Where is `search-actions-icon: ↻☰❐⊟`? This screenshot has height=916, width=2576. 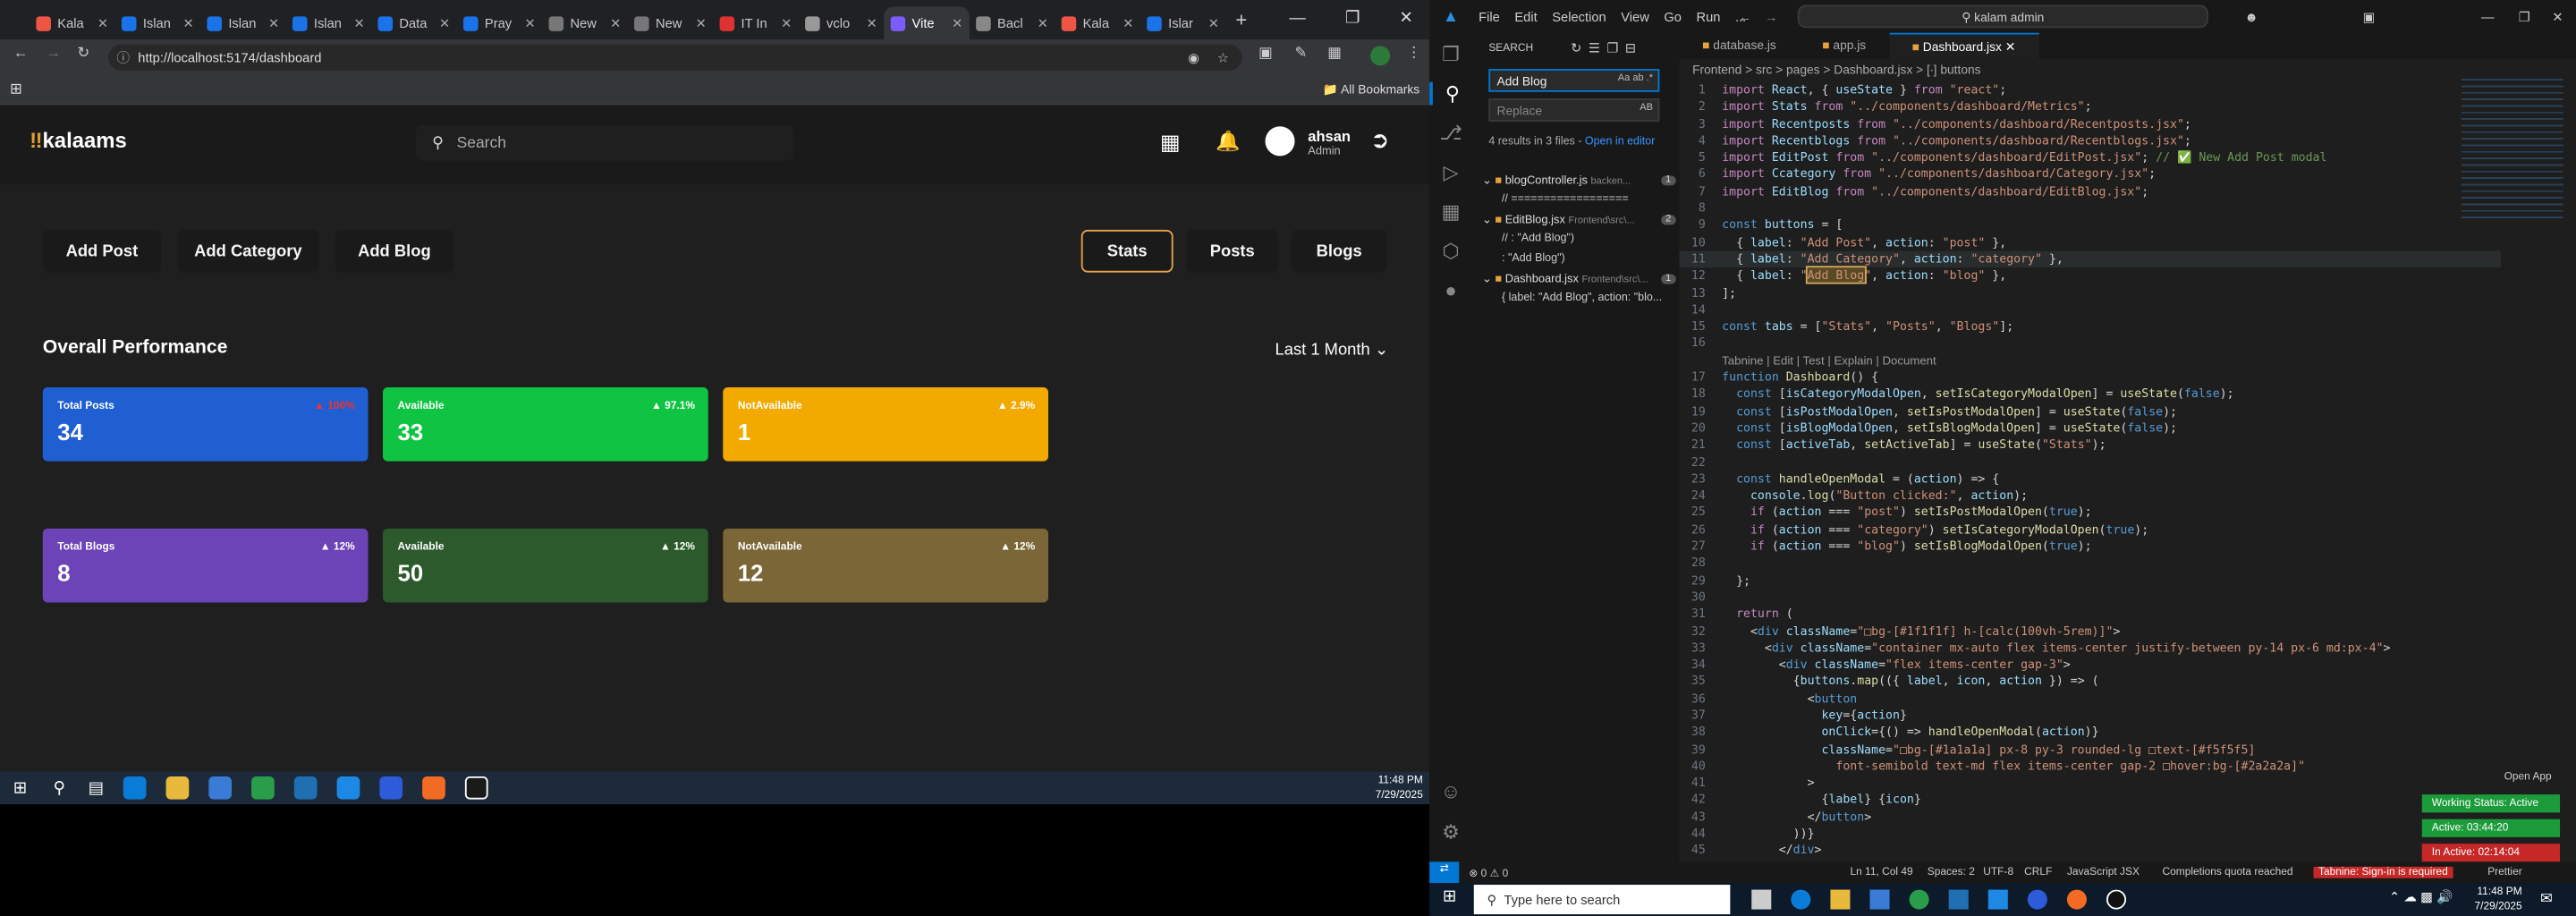 search-actions-icon: ↻☰❐⊟ is located at coordinates (1606, 48).